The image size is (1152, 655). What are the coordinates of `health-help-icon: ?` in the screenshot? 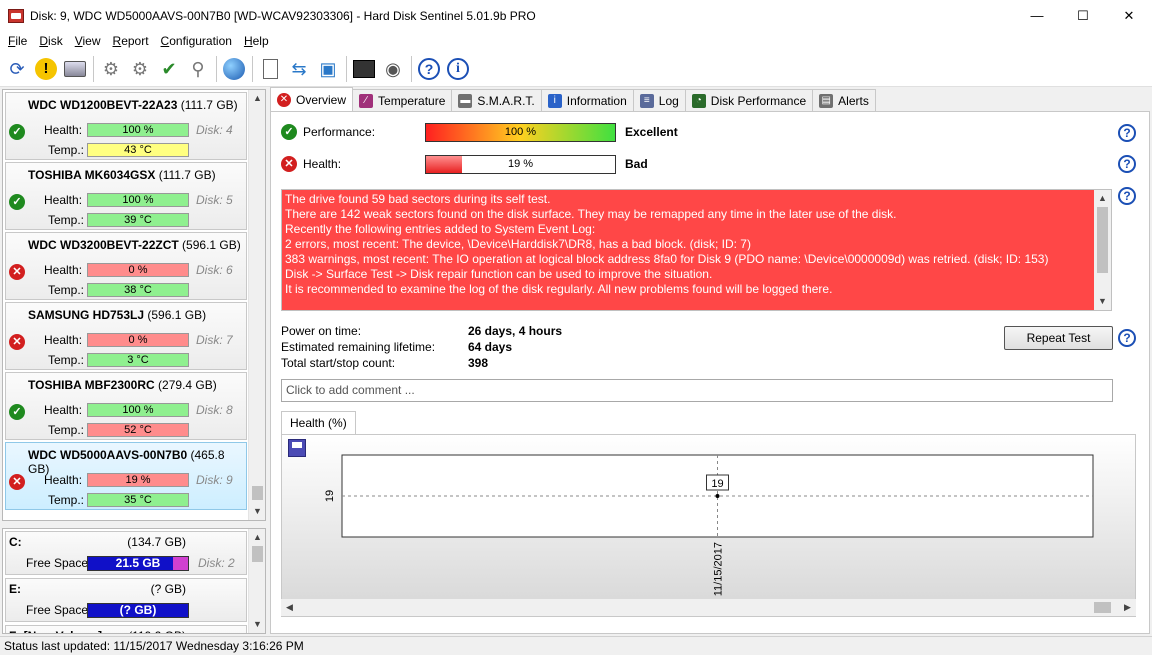 It's located at (1127, 164).